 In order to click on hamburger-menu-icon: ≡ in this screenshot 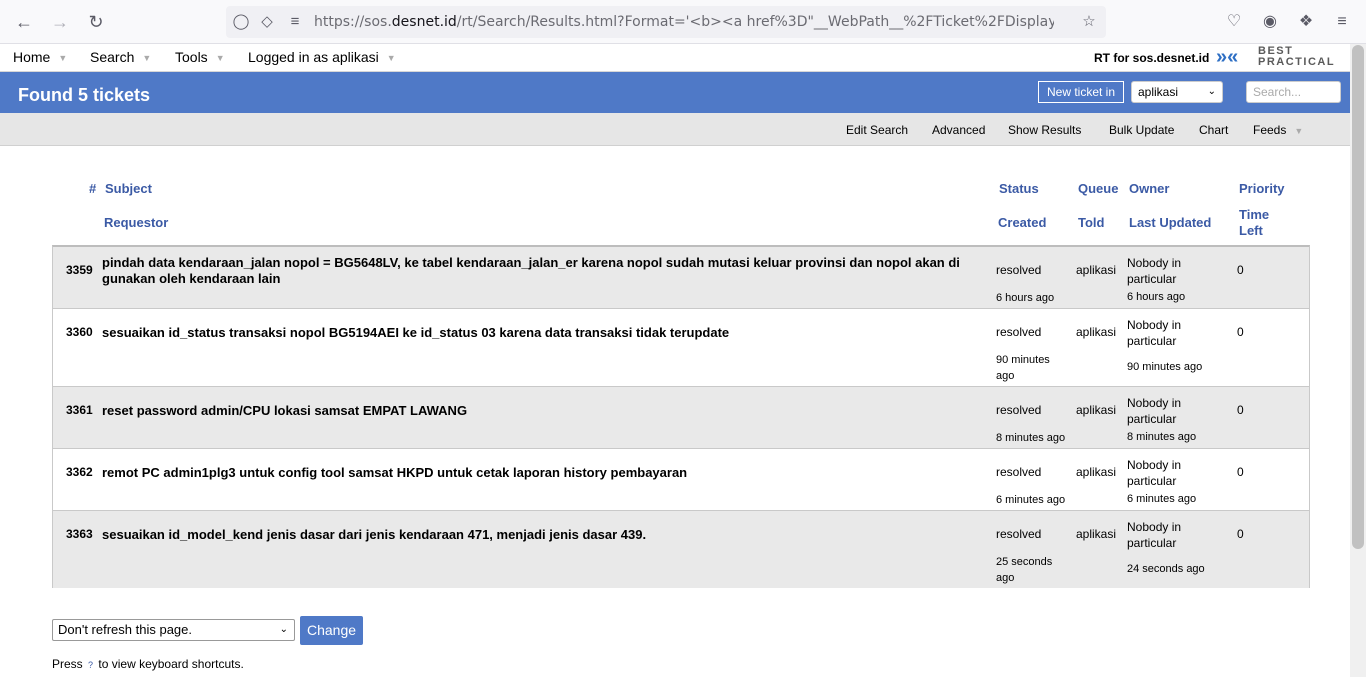, I will do `click(1342, 22)`.